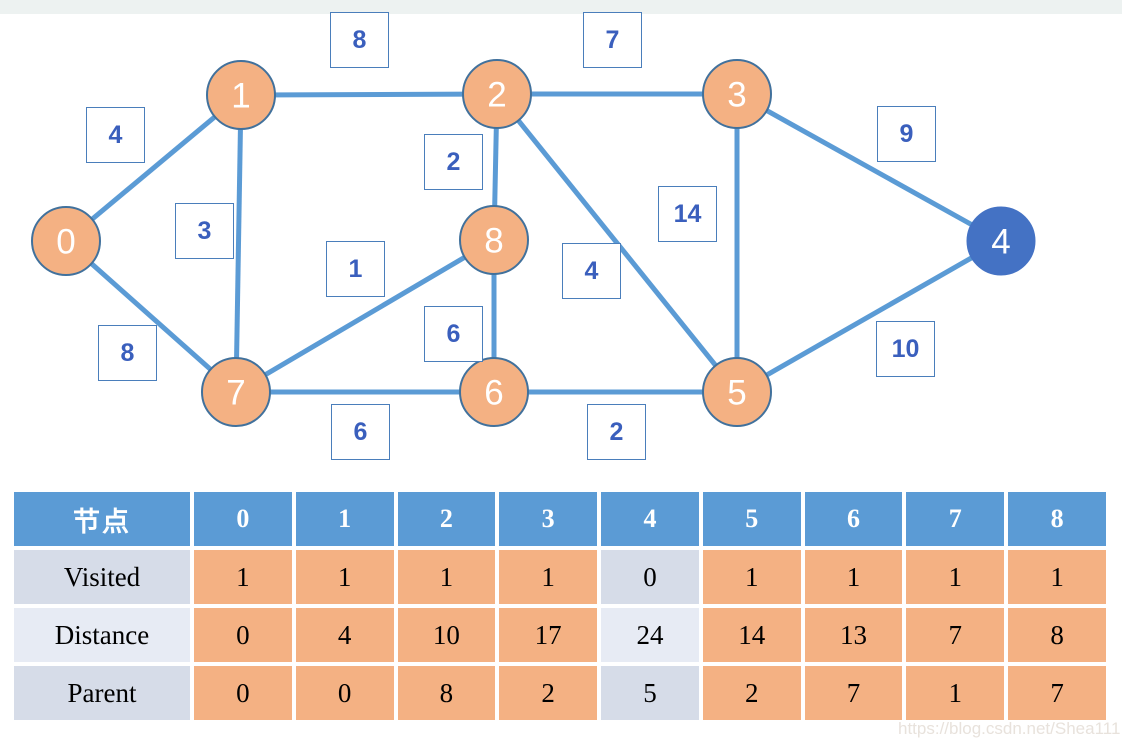 This screenshot has height=755, width=1122. What do you see at coordinates (687, 214) in the screenshot?
I see `edge-weight-n3-n5: 14` at bounding box center [687, 214].